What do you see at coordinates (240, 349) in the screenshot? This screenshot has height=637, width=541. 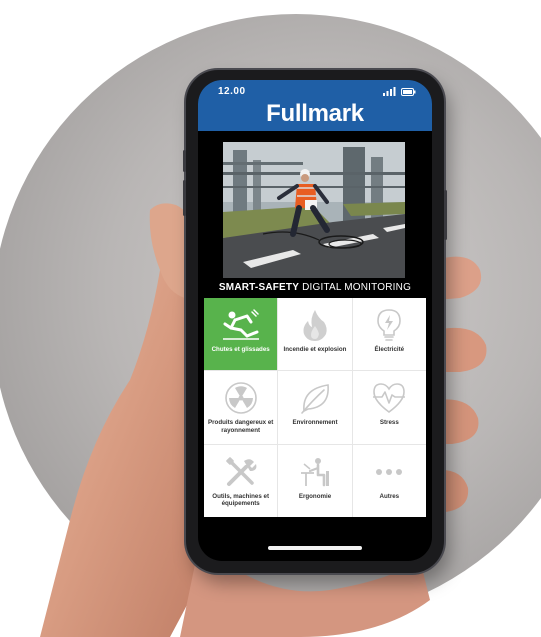 I see `tile-label: Chutes et glissades` at bounding box center [240, 349].